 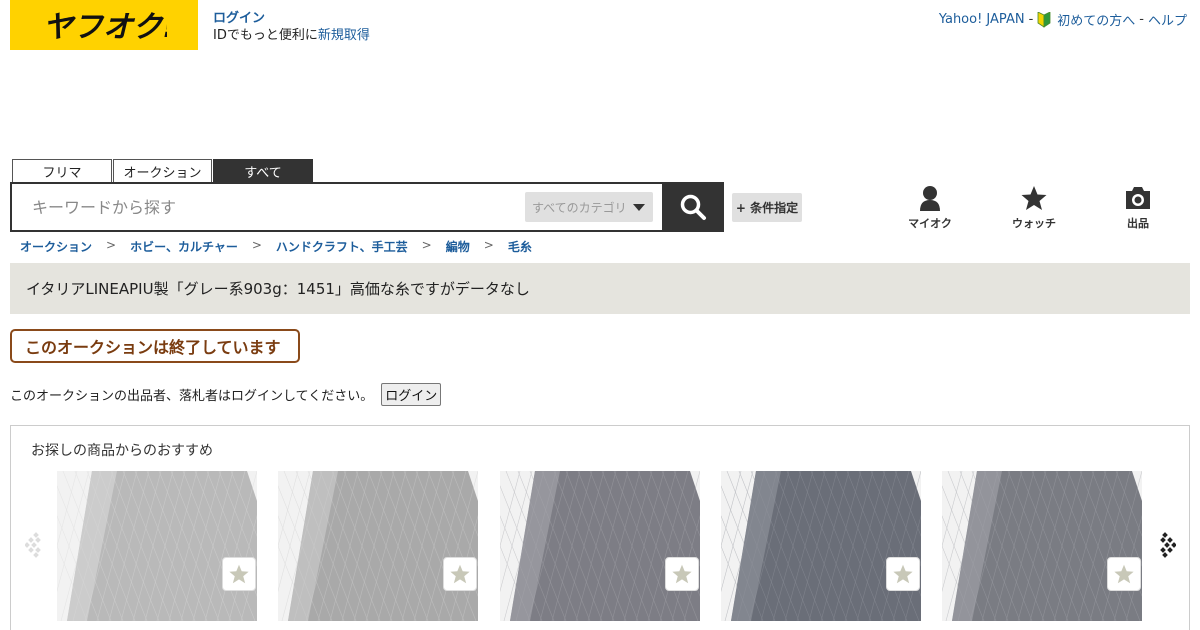 I want to click on recommendations-title: お探しの商品からのおすすめ, so click(x=122, y=451).